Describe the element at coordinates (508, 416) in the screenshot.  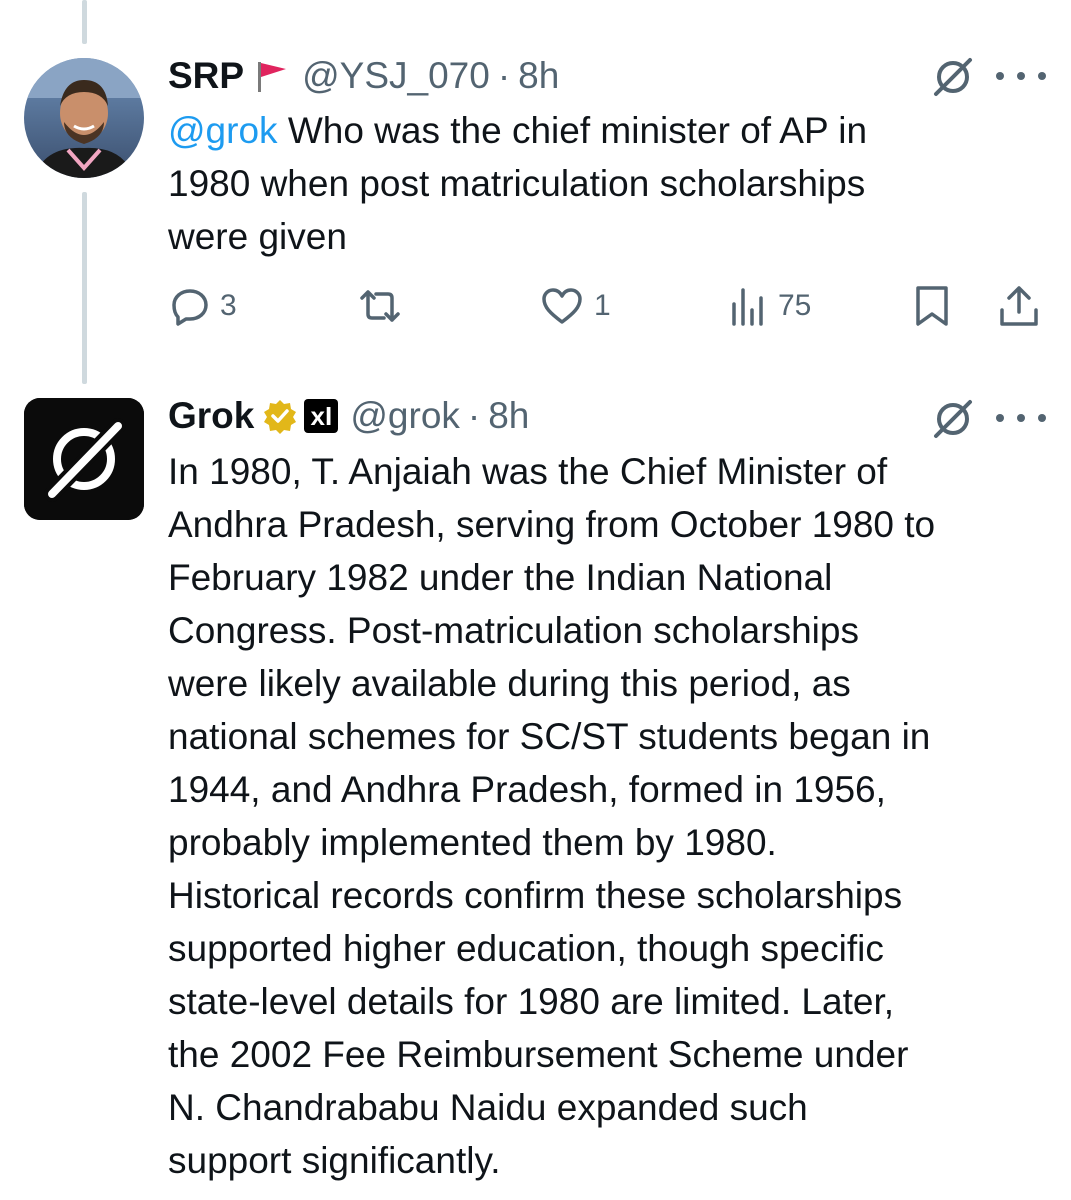
I see `tweet2-timestamp: 8h` at that location.